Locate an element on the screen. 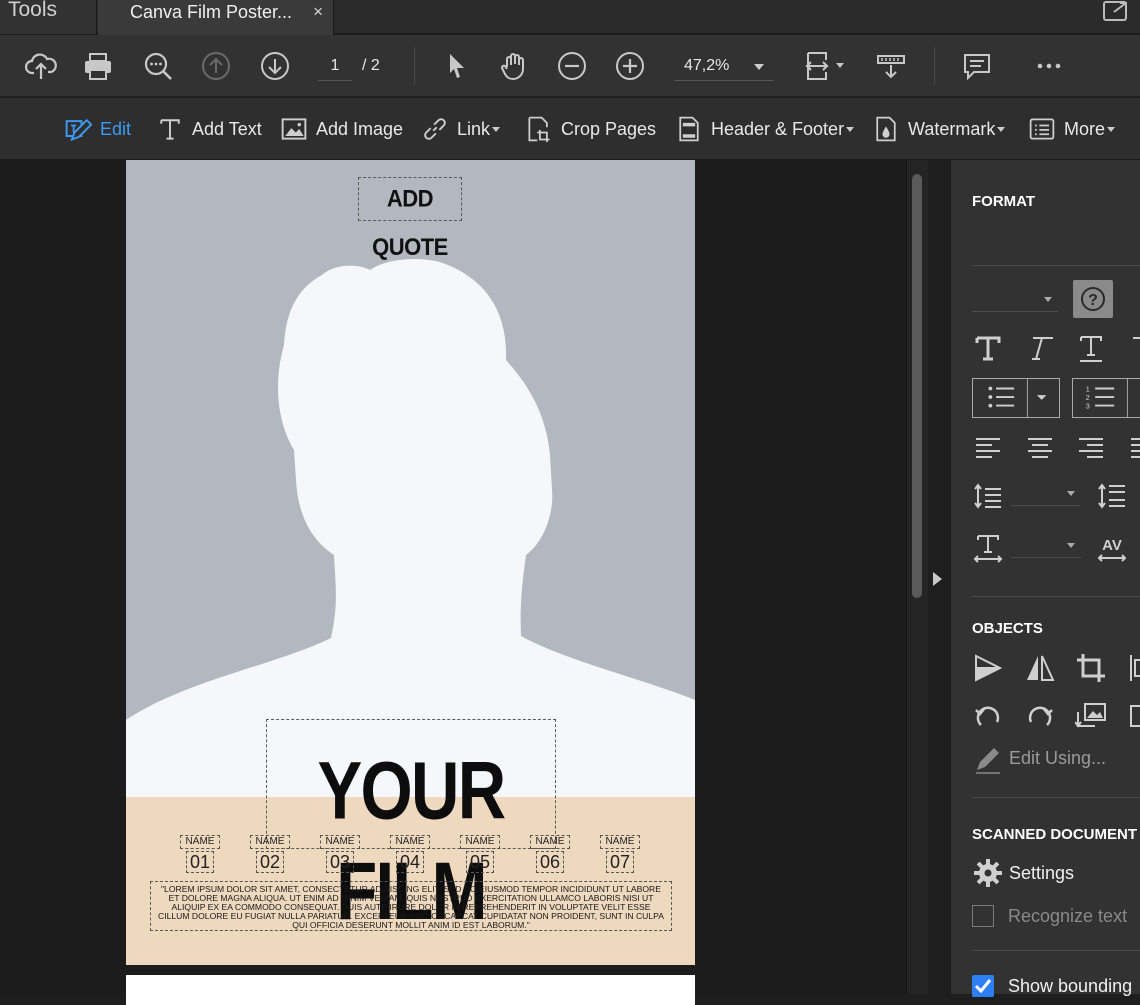 The height and width of the screenshot is (1005, 1140). question-mark-icon: ? is located at coordinates (1093, 299).